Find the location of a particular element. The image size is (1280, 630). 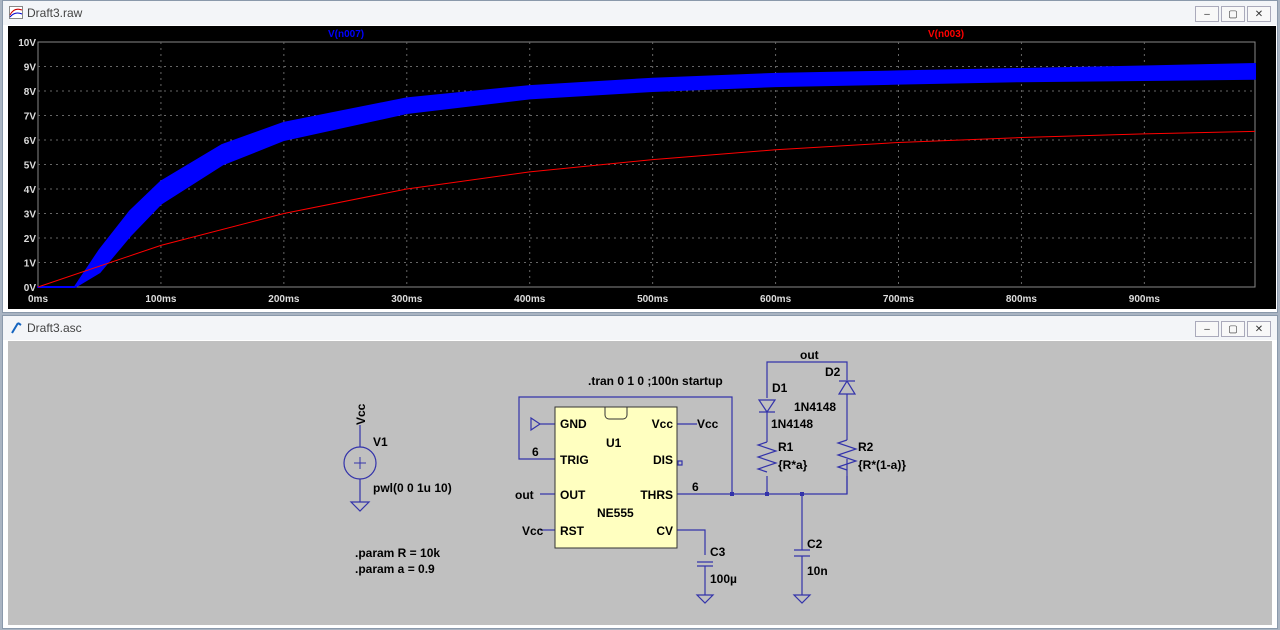

tran-directive: .tran 0 1 0 ;100n startup is located at coordinates (655, 381).